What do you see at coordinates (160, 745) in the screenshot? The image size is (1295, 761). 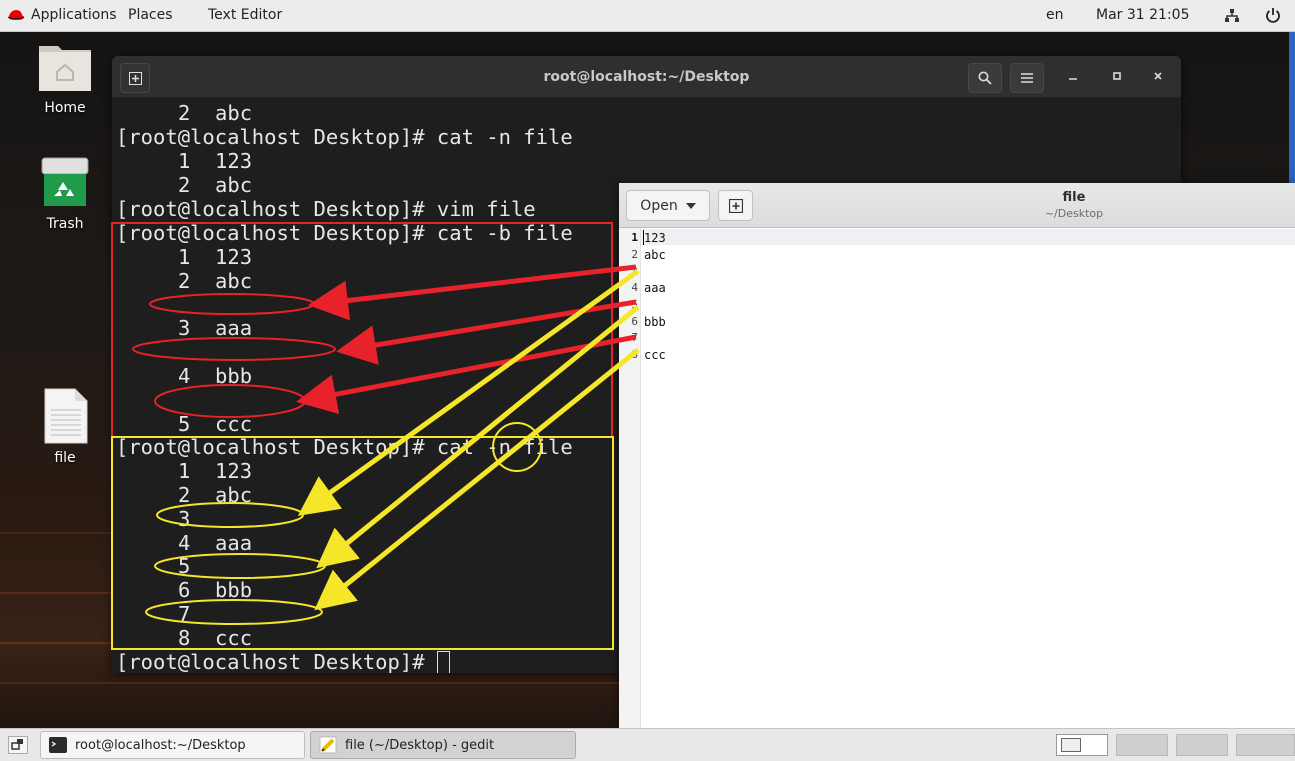 I see `task-label: root@localhost:~/Desktop` at bounding box center [160, 745].